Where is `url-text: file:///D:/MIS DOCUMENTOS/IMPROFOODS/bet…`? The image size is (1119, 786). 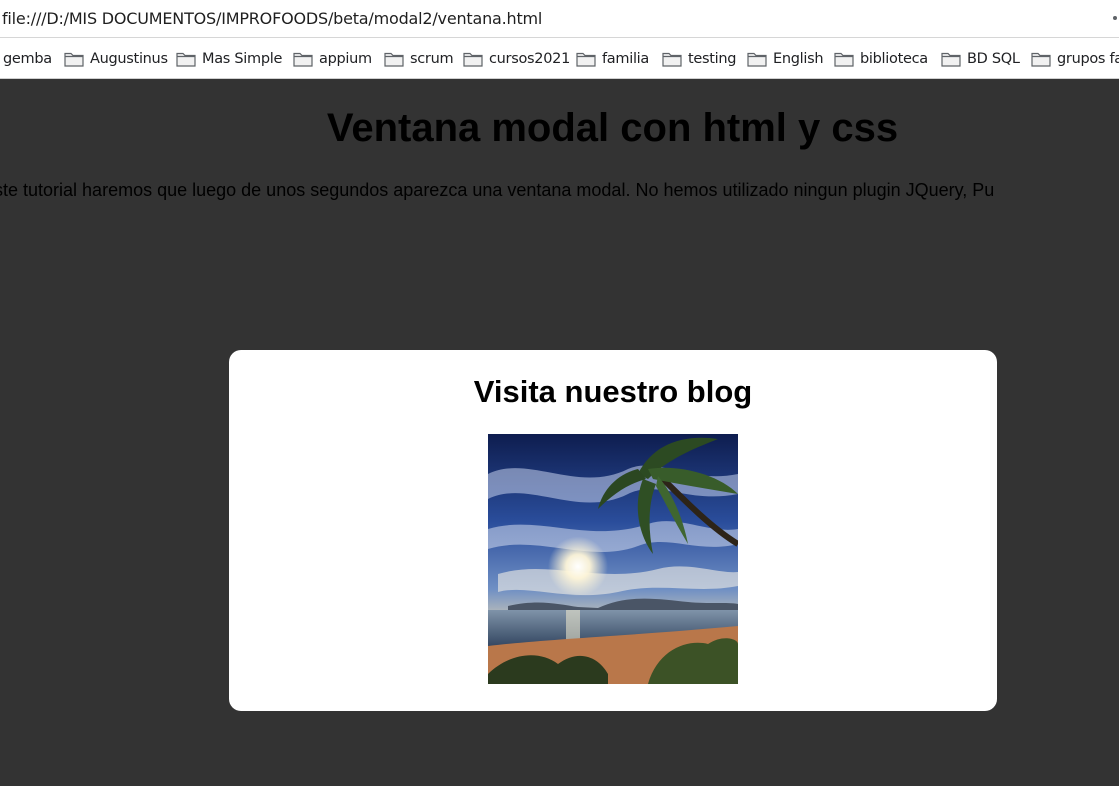
url-text: file:///D:/MIS DOCUMENTOS/IMPROFOODS/bet… is located at coordinates (272, 18).